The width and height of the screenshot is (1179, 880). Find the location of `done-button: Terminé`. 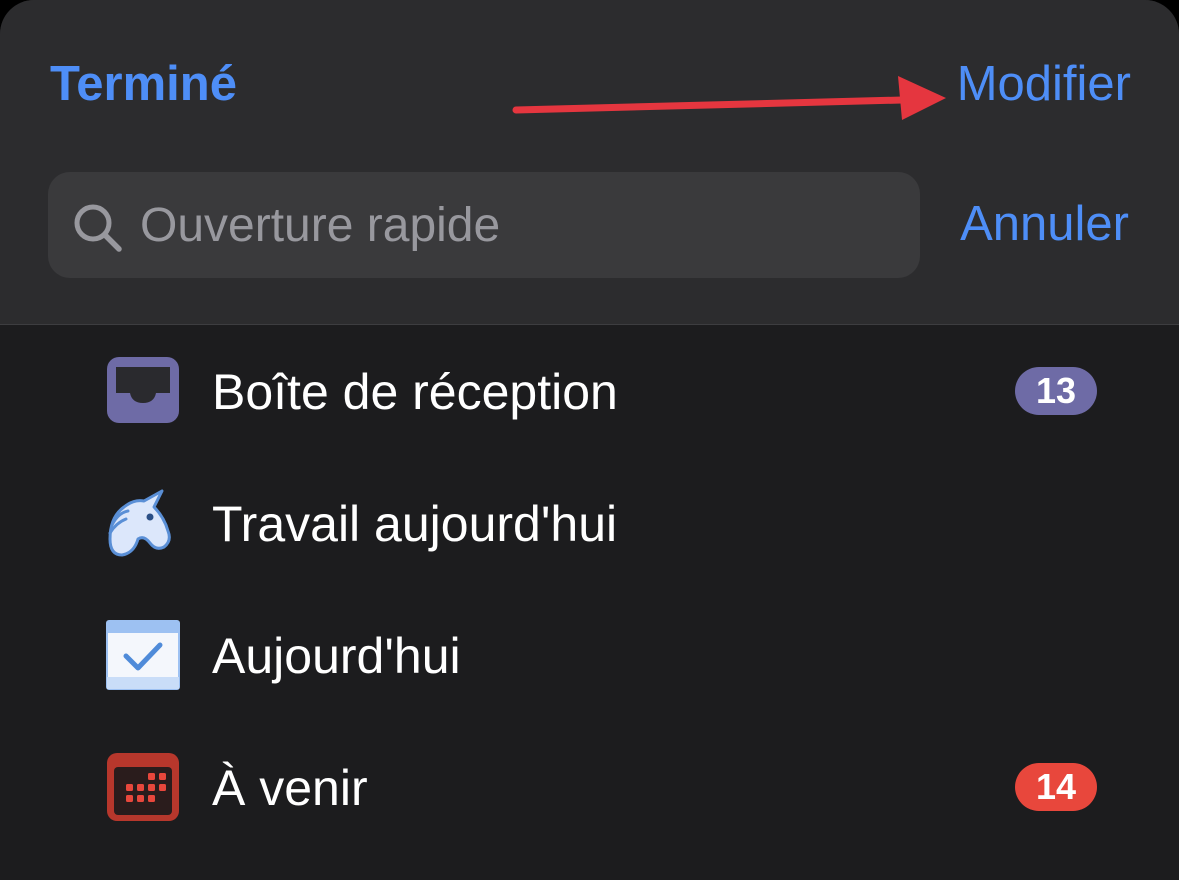

done-button: Terminé is located at coordinates (143, 84).